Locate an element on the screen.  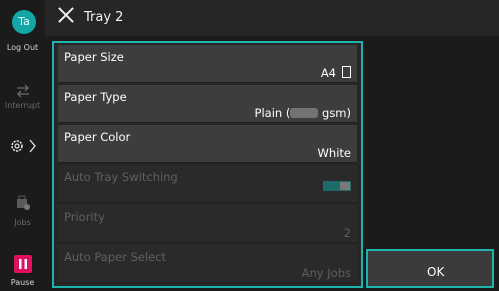
header-bar: Tray 2 is located at coordinates (272, 18).